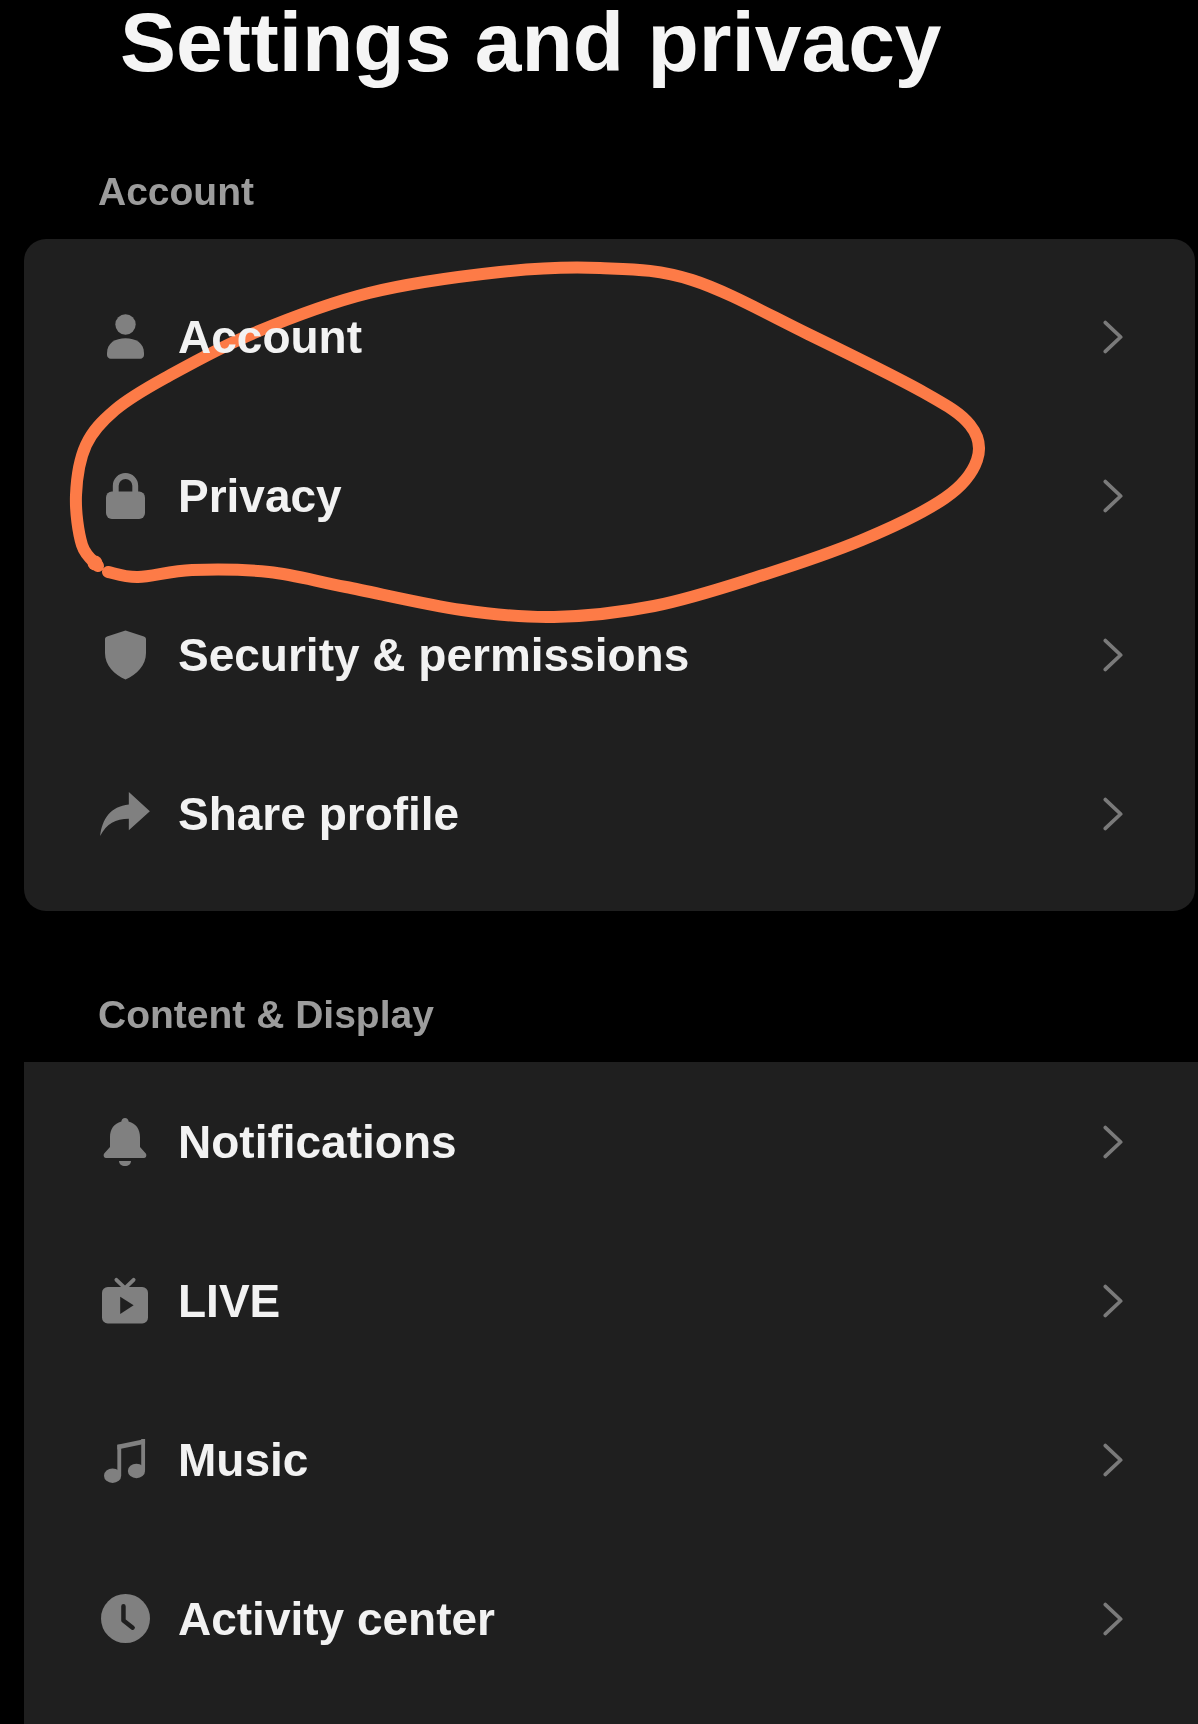 Image resolution: width=1198 pixels, height=1724 pixels. I want to click on clock-icon, so click(125, 1618).